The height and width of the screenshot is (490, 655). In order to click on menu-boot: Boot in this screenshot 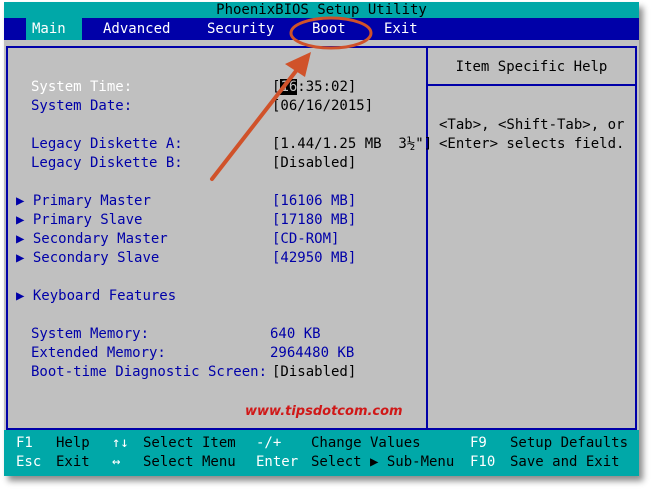, I will do `click(329, 29)`.